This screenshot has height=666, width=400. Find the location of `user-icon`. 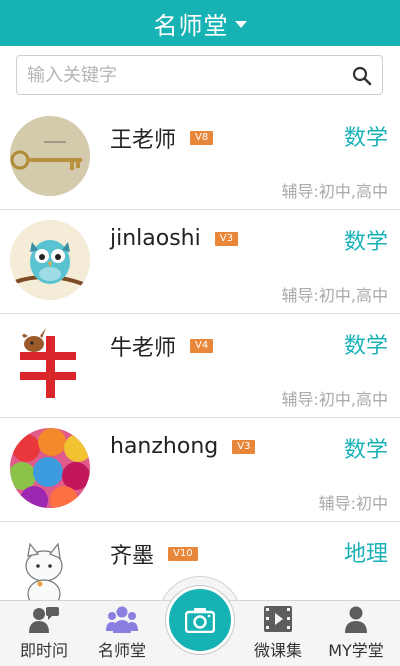

user-icon is located at coordinates (356, 619).